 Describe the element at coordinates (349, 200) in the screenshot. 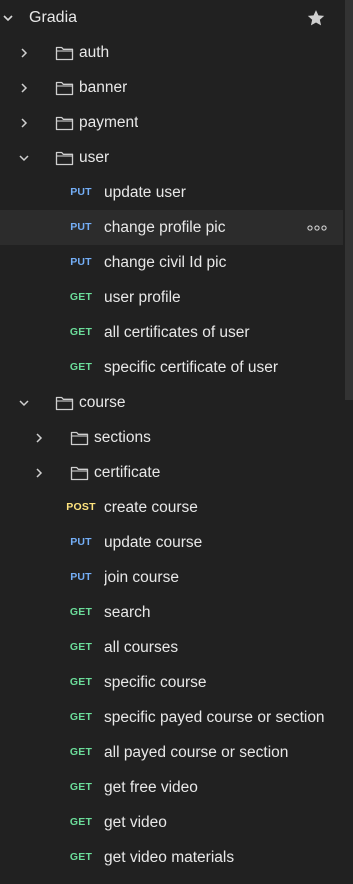

I see `scrollbar` at that location.